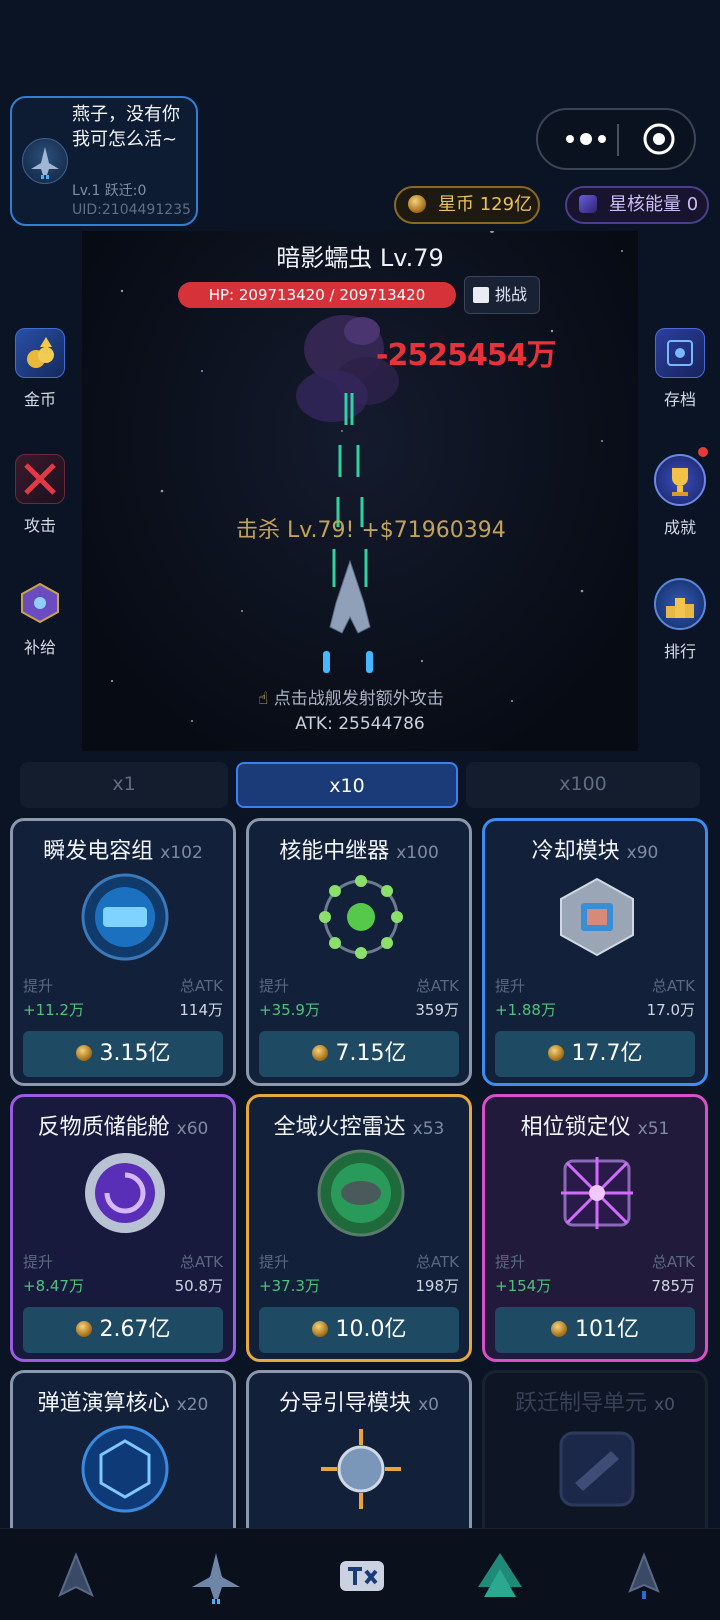 This screenshot has height=1620, width=720. Describe the element at coordinates (125, 1193) in the screenshot. I see `antimatter-pod-icon` at that location.